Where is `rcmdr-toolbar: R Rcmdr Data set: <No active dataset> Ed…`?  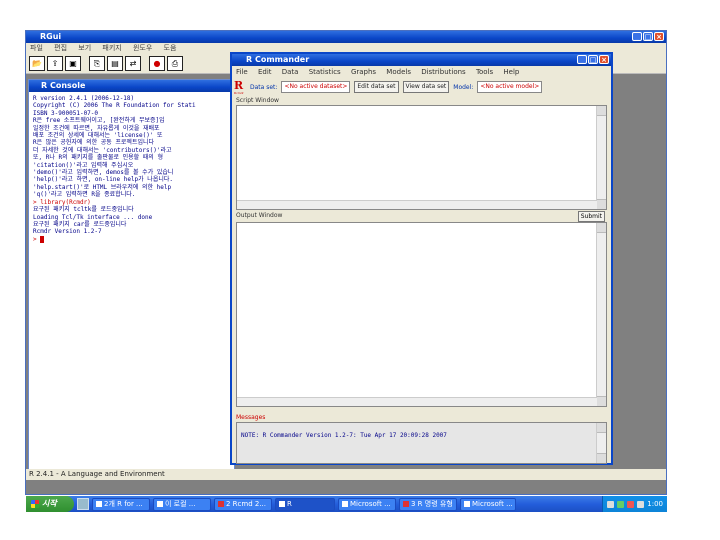 rcmdr-toolbar: R Rcmdr Data set: <No active dataset> Ed… is located at coordinates (421, 87).